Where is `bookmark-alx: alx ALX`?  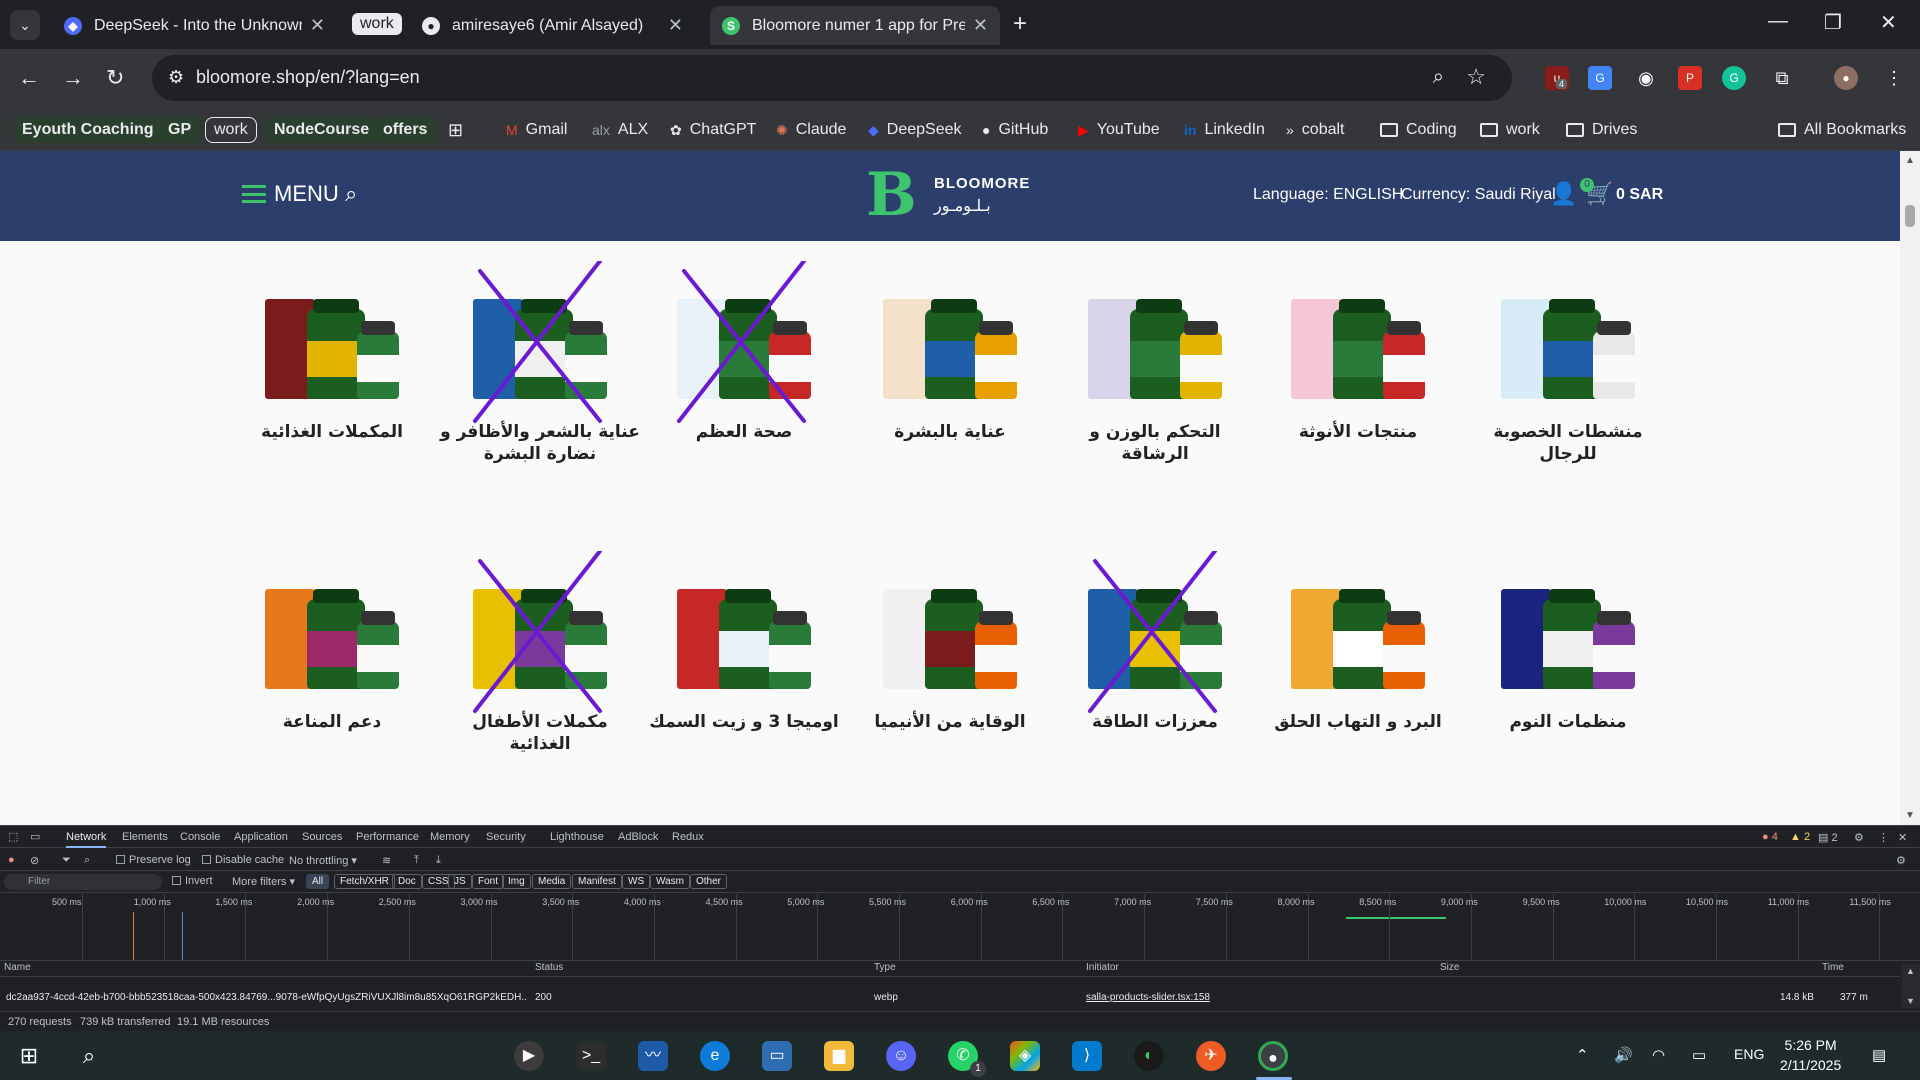
bookmark-alx: alx ALX is located at coordinates (620, 130).